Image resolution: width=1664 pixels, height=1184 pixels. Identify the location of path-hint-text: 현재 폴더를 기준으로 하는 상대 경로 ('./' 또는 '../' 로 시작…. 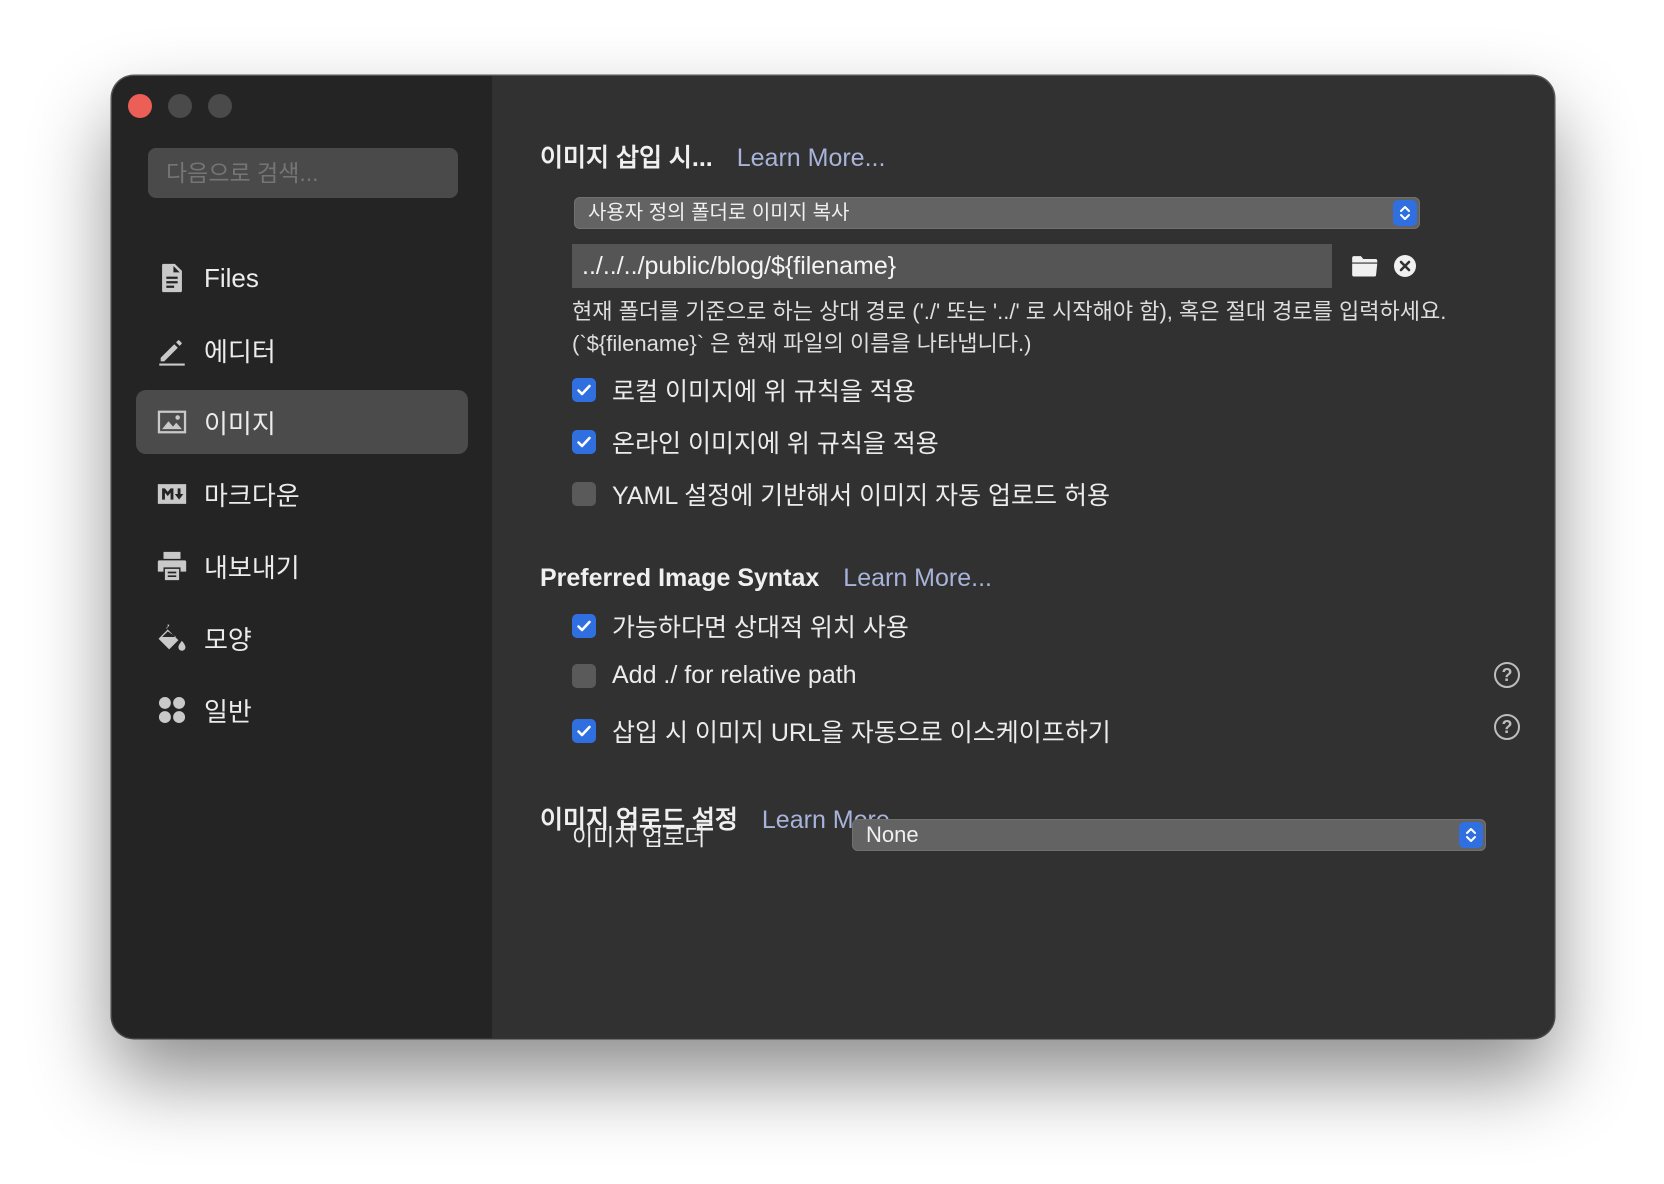
(1009, 327).